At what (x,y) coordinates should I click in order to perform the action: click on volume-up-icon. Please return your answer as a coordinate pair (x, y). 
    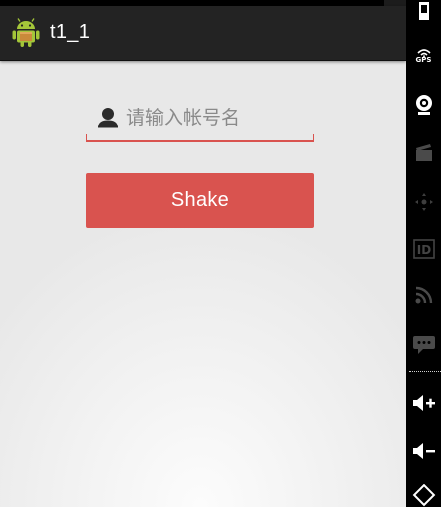
    Looking at the image, I should click on (423, 403).